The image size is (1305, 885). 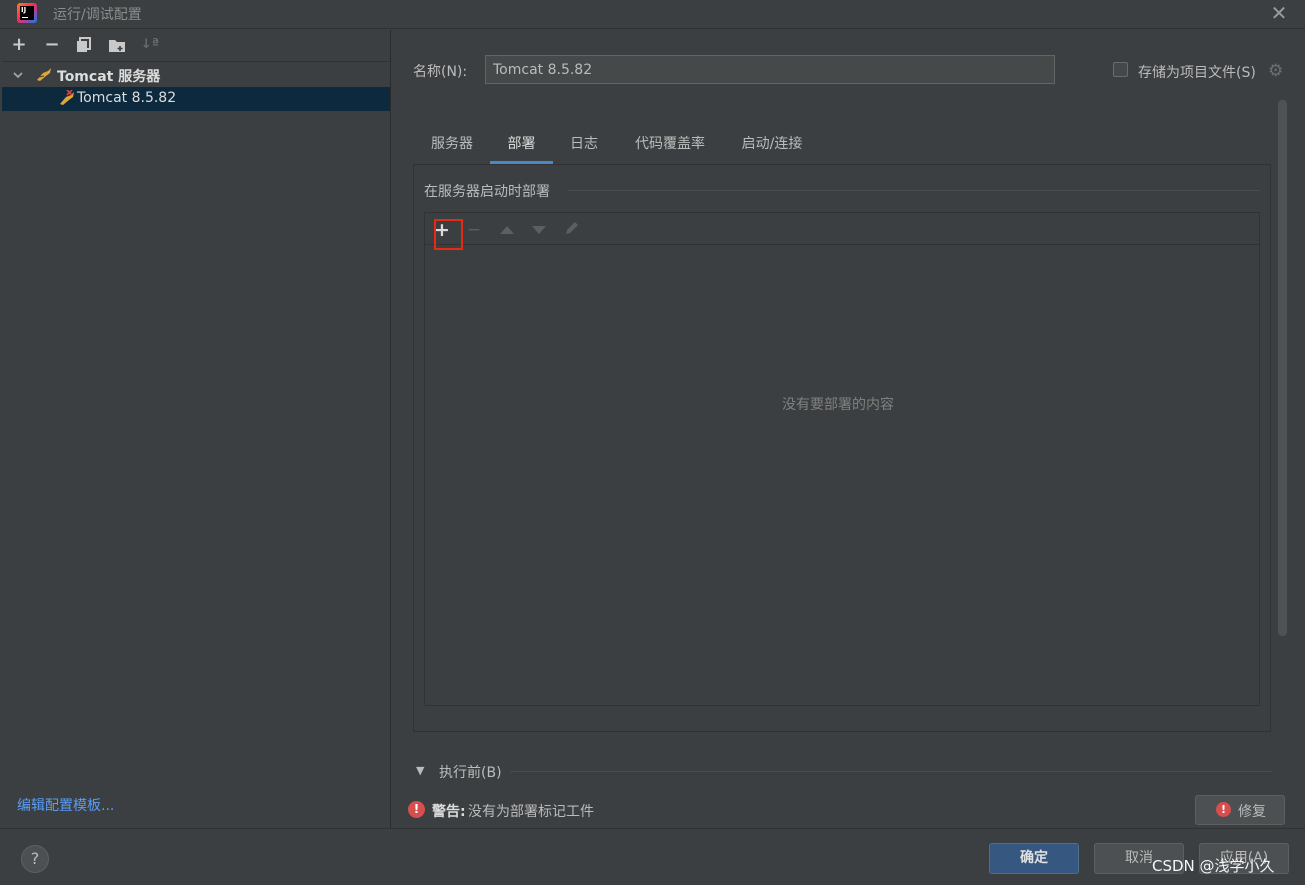 What do you see at coordinates (448, 234) in the screenshot?
I see `annotation-highlight-box` at bounding box center [448, 234].